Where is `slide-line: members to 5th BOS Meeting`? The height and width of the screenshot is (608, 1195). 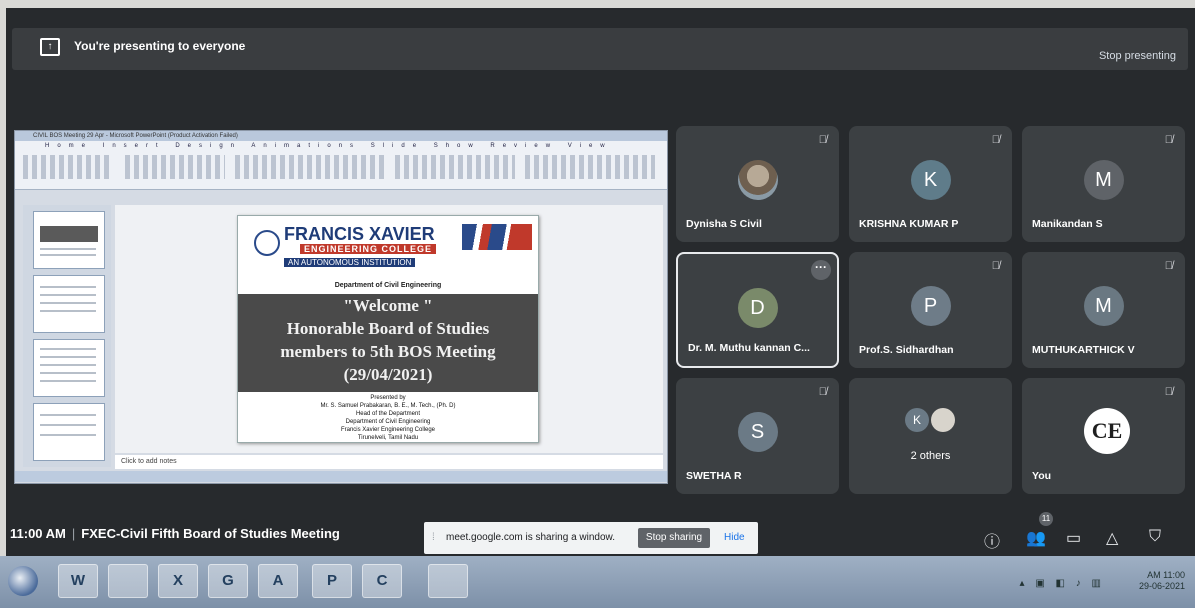
slide-line: members to 5th BOS Meeting is located at coordinates (388, 351).